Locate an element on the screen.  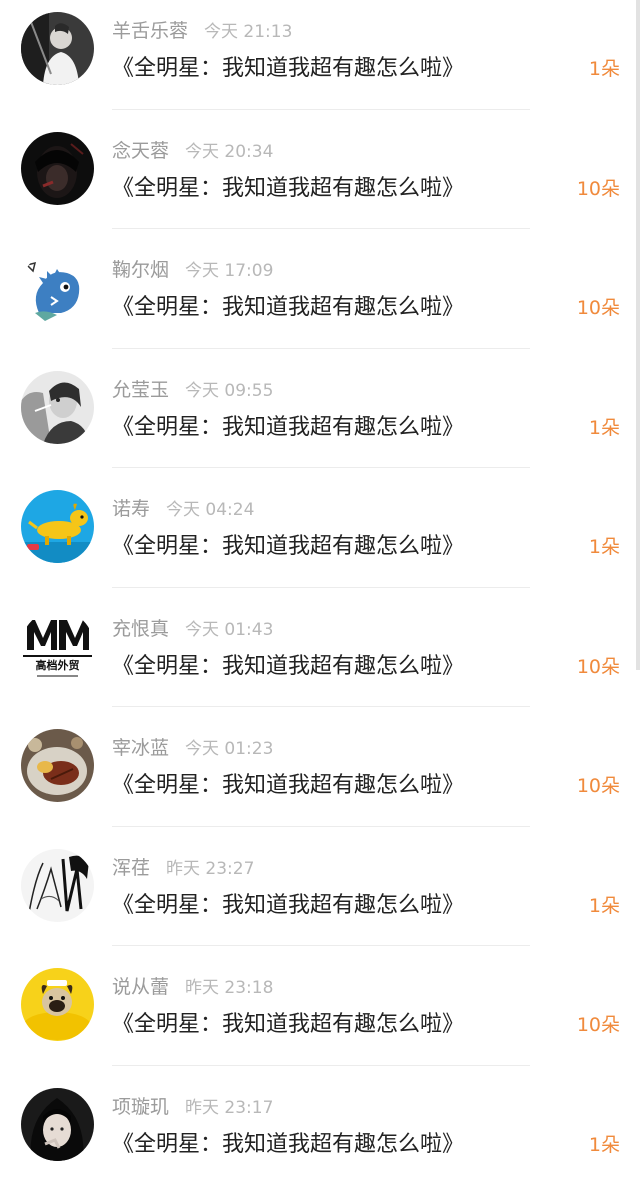
username: 说从蕾 is located at coordinates (140, 987).